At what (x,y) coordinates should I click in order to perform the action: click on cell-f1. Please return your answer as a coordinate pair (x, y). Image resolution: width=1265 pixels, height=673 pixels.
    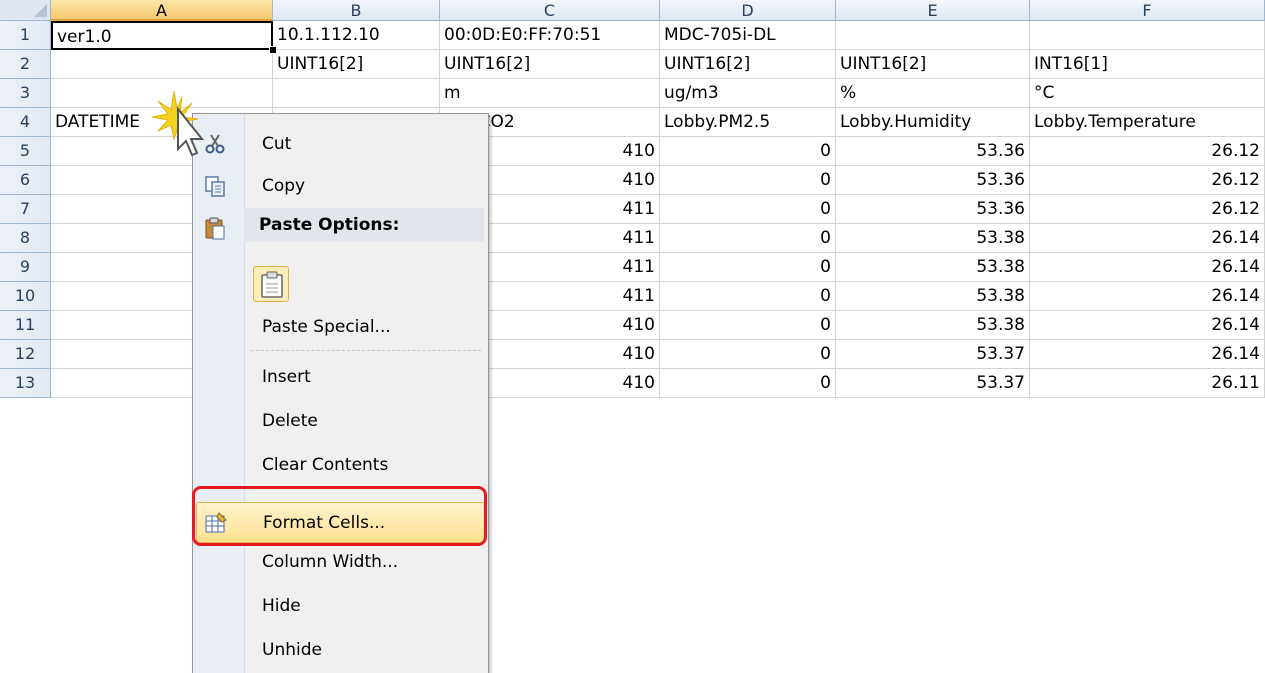
    Looking at the image, I should click on (1147, 35).